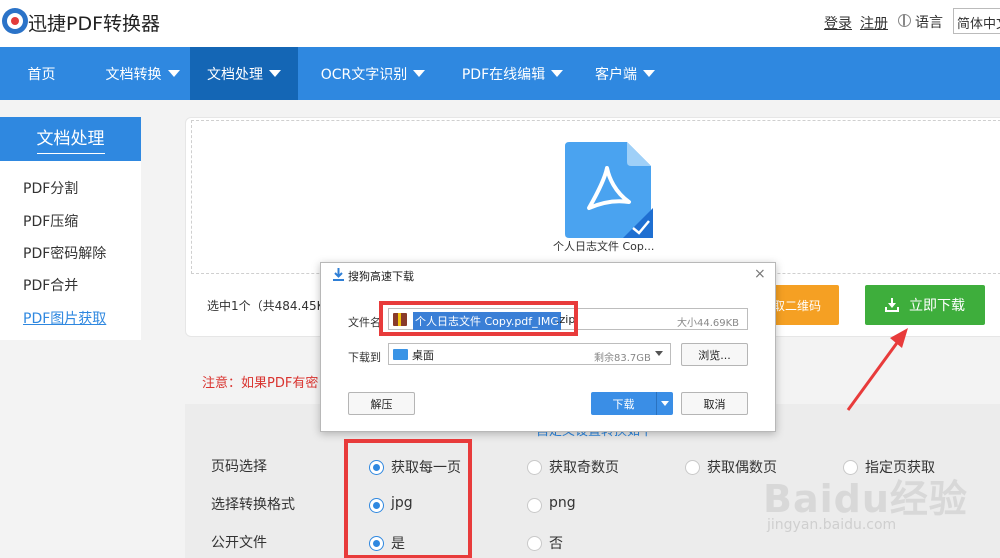 This screenshot has height=558, width=1000. What do you see at coordinates (381, 276) in the screenshot?
I see `dialog-title: 搜狗高速下载` at bounding box center [381, 276].